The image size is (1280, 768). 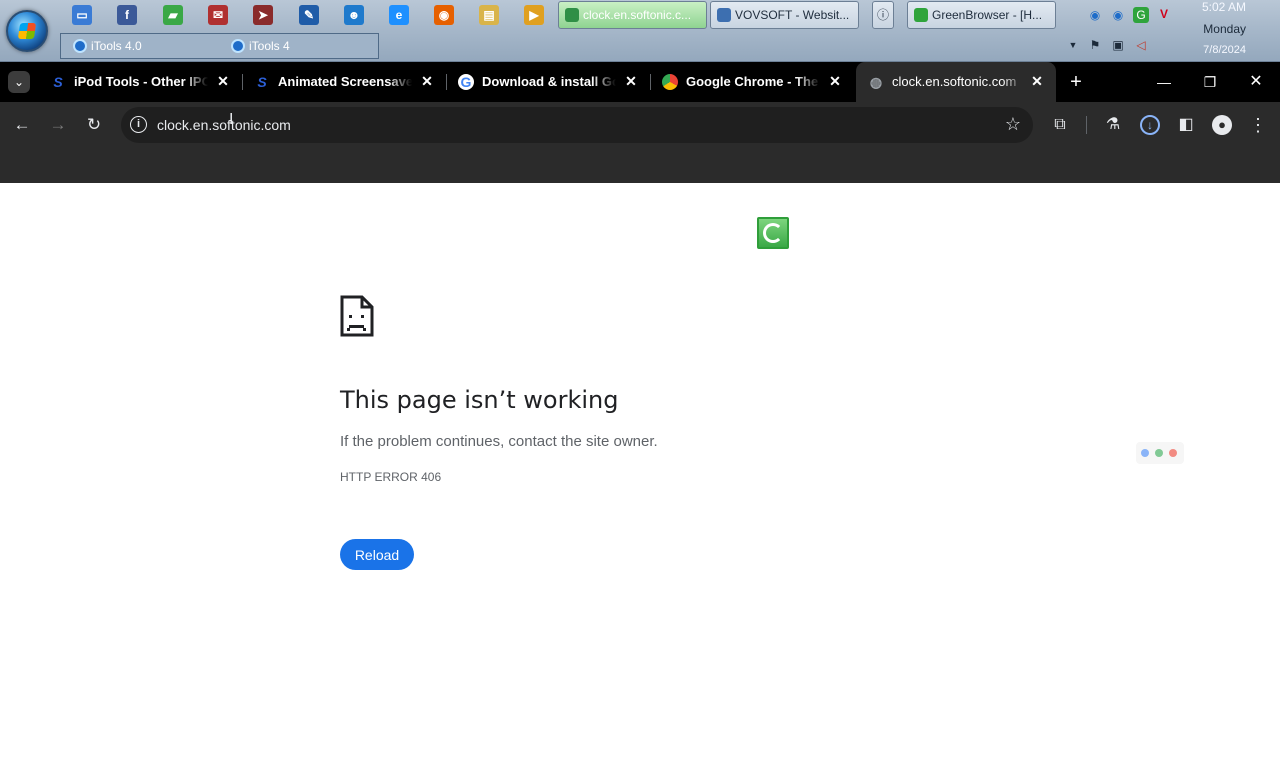 What do you see at coordinates (354, 15) in the screenshot?
I see `people-app-icon: ☻` at bounding box center [354, 15].